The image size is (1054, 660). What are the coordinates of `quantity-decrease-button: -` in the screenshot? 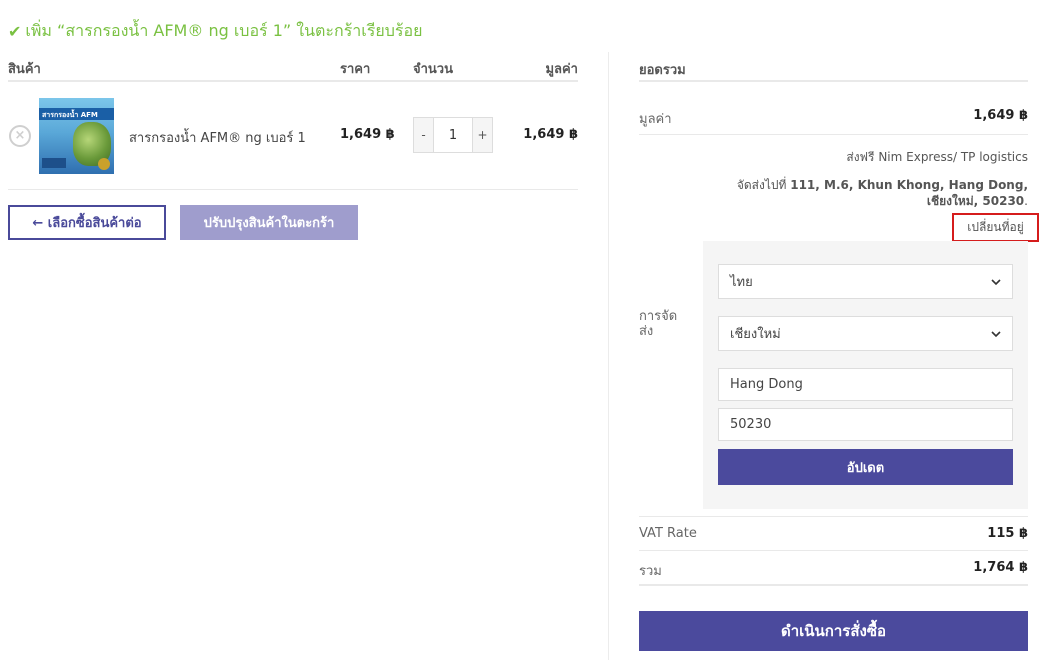 It's located at (424, 135).